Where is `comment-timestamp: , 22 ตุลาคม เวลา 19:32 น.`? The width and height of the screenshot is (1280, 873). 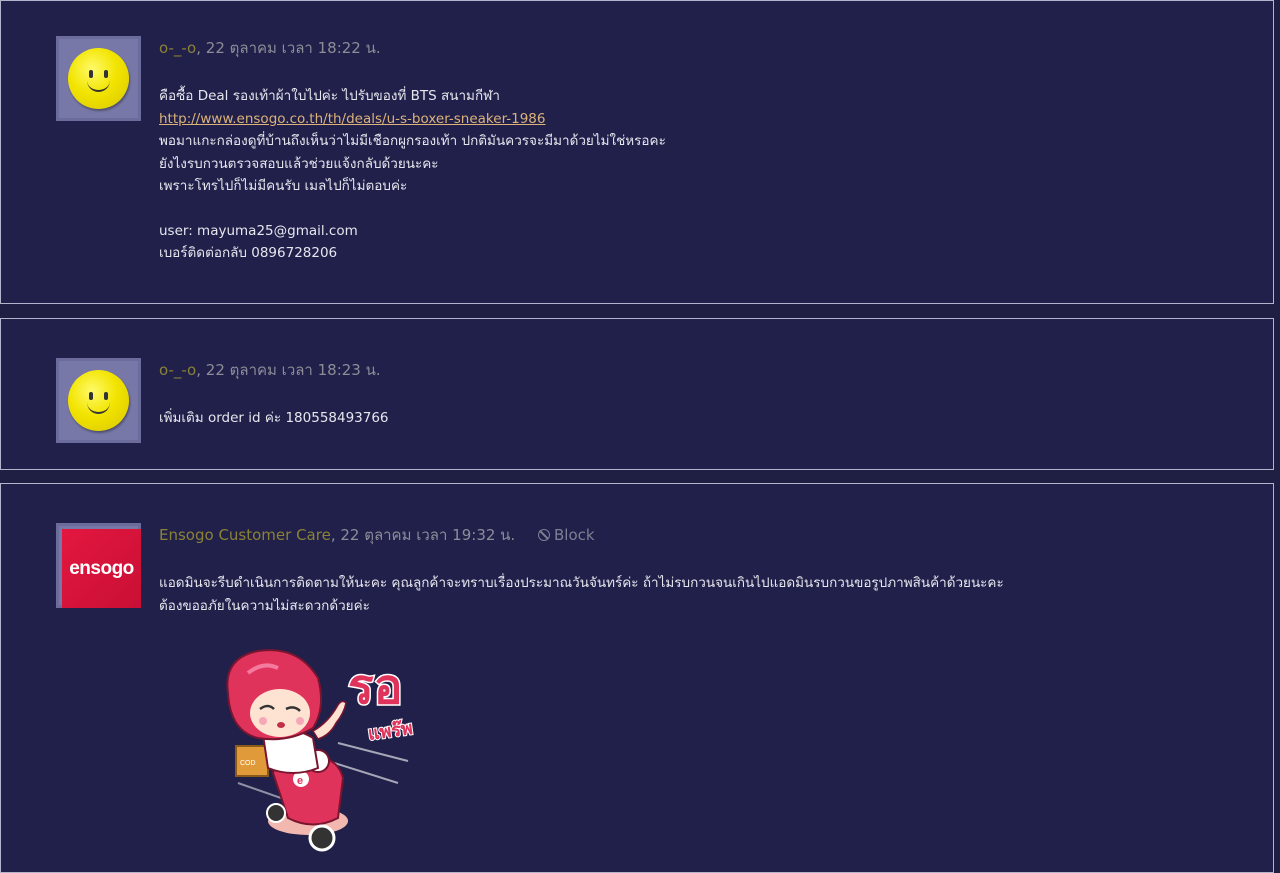
comment-timestamp: , 22 ตุลาคม เวลา 19:32 น. is located at coordinates (423, 535).